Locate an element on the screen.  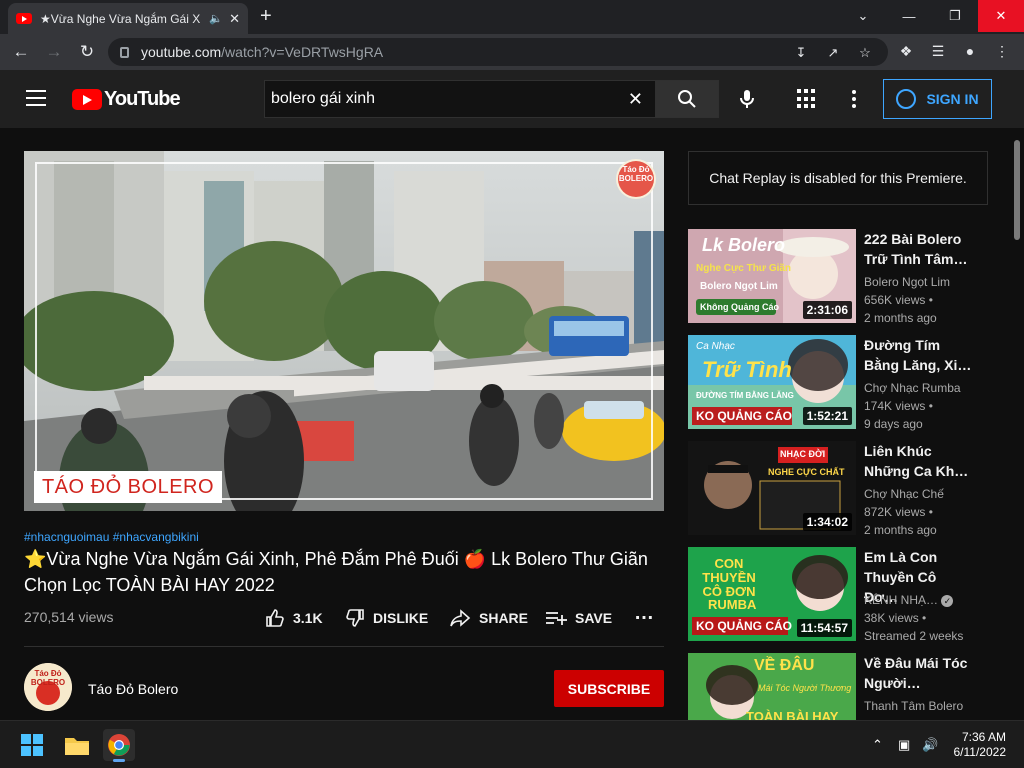
video-thumbnail: VỀ ĐÂU Mái Tóc Người Thương TOÀN BÀI HAY is located at coordinates (772, 686).